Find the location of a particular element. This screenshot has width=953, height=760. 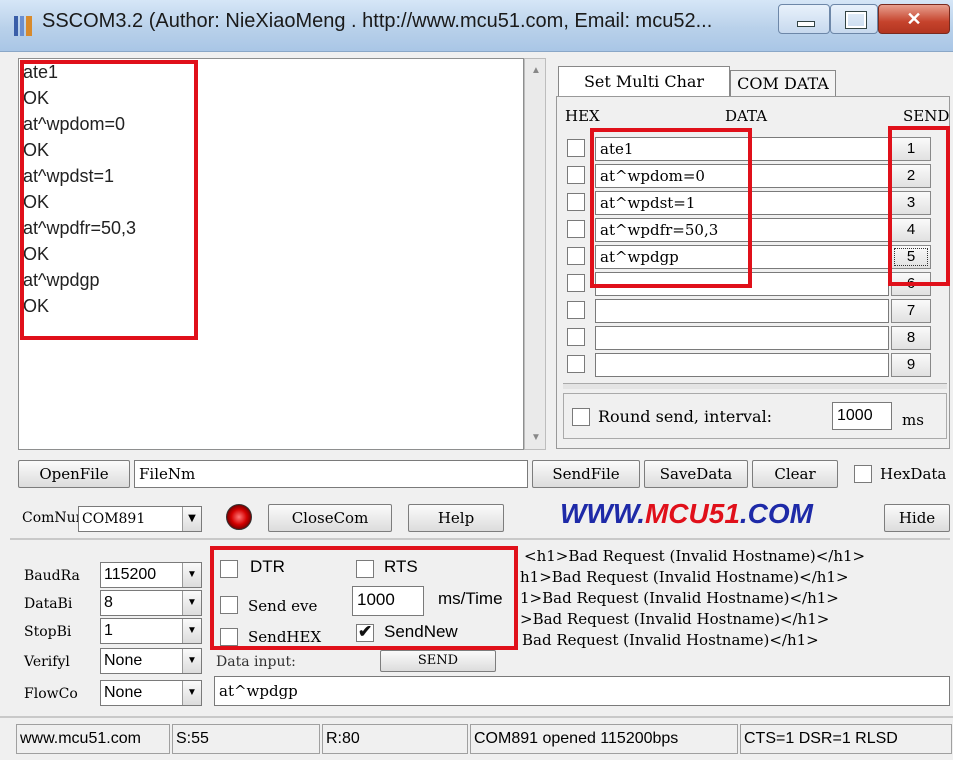

port-status-indicator-icon is located at coordinates (239, 517).